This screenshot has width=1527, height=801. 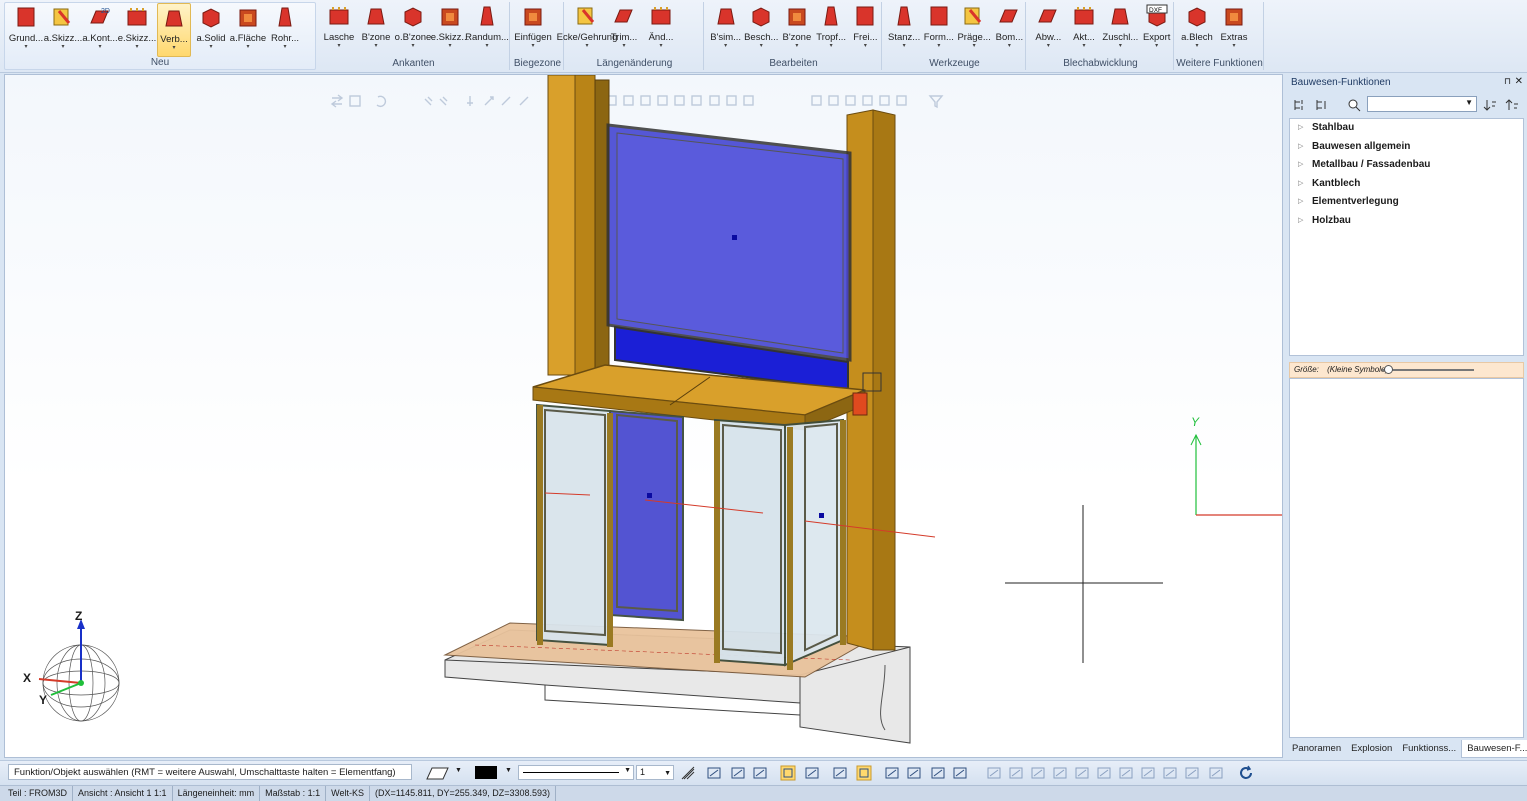 What do you see at coordinates (1120, 29) in the screenshot?
I see `ribbon-button: Zuschl... ▾` at bounding box center [1120, 29].